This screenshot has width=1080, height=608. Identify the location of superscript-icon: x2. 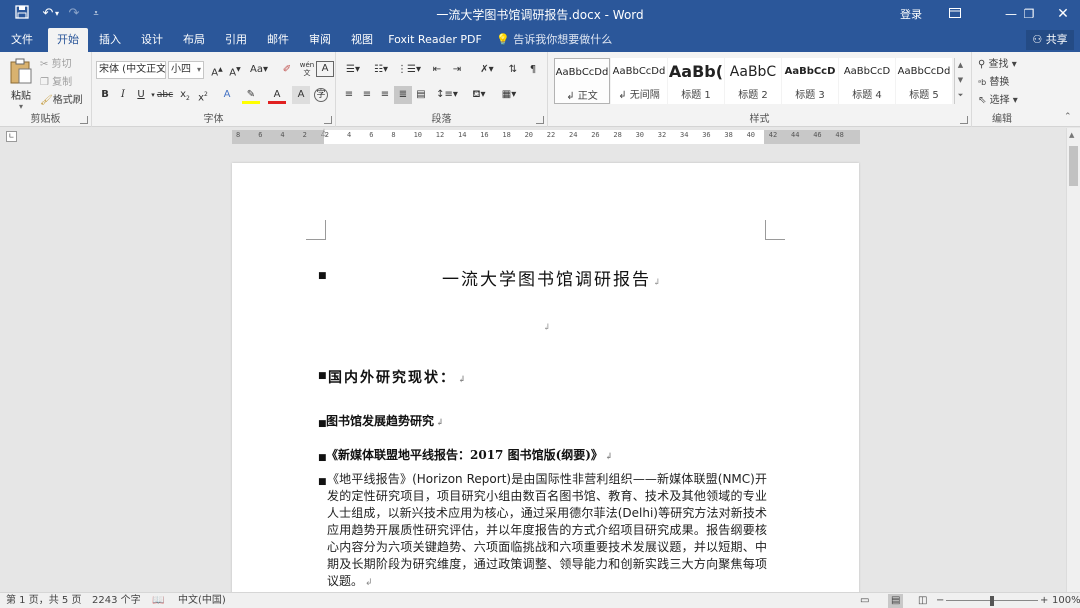
(203, 95).